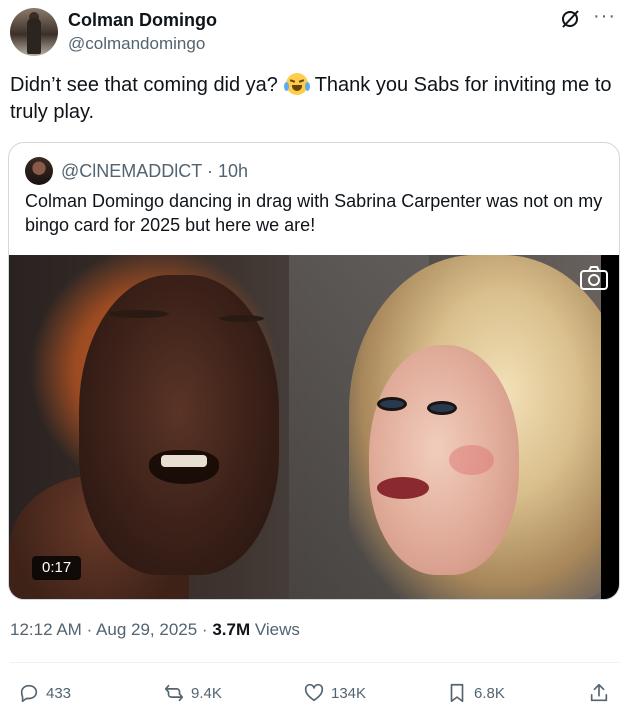 This screenshot has width=625, height=715. Describe the element at coordinates (277, 629) in the screenshot. I see `views-label: Views` at that location.